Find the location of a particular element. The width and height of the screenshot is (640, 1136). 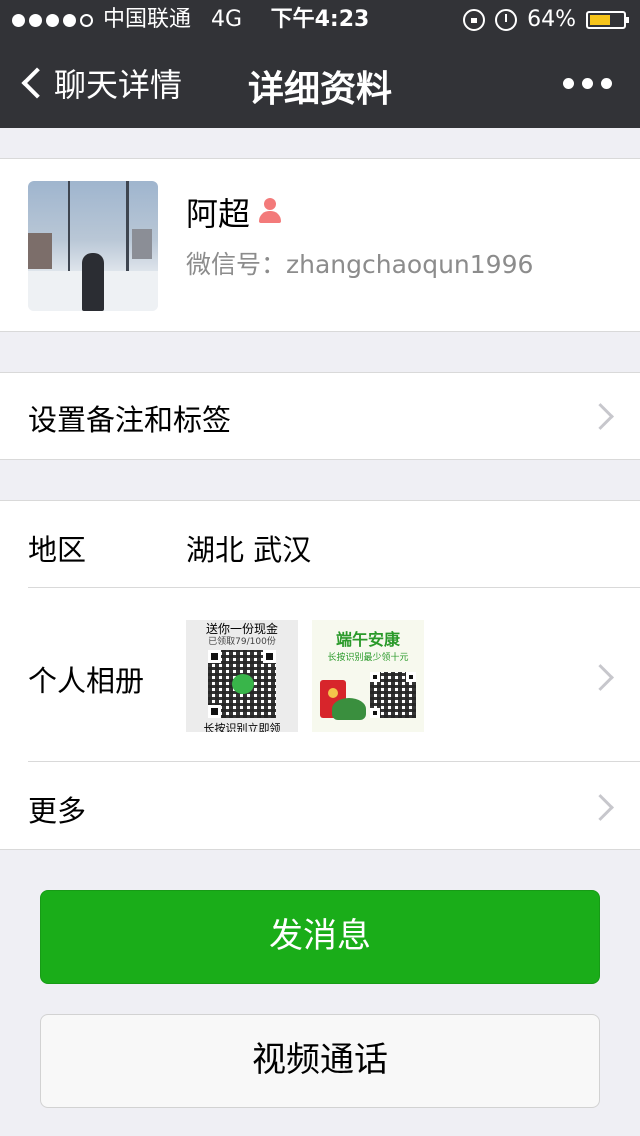

region-row: 地区 湖北 武汉 is located at coordinates (320, 544).